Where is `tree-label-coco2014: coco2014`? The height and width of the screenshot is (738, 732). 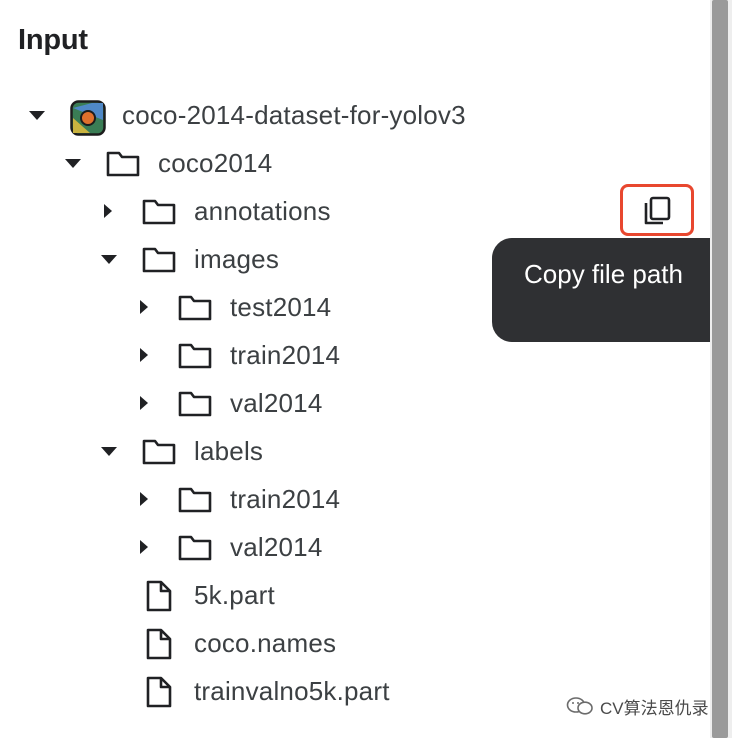 tree-label-coco2014: coco2014 is located at coordinates (215, 163).